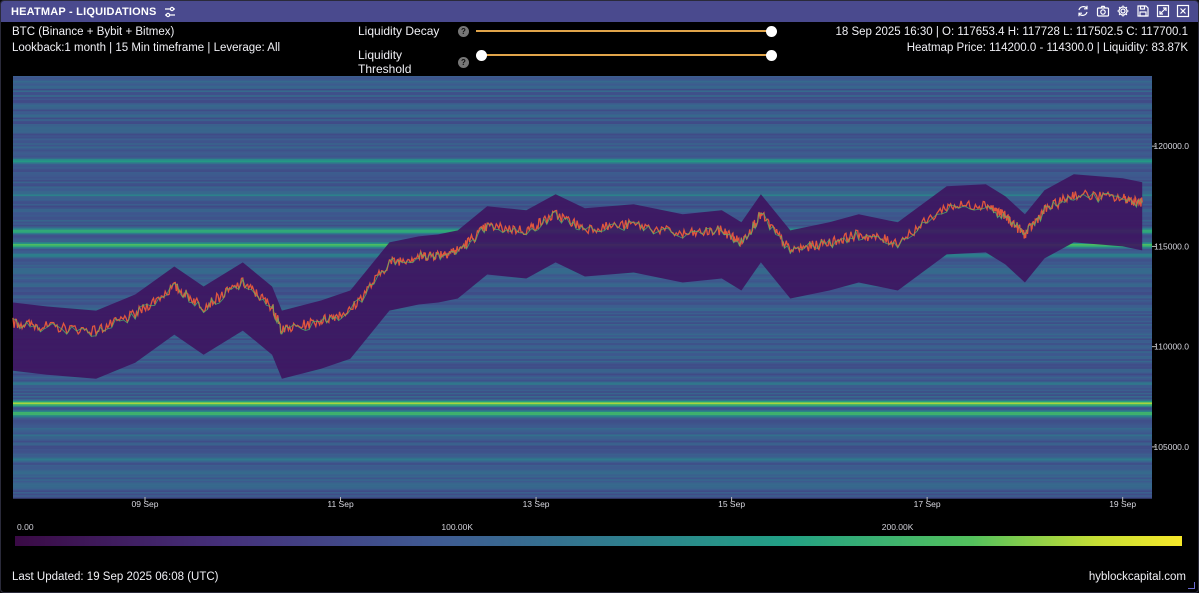  Describe the element at coordinates (771, 55) in the screenshot. I see `liquidity-threshold-max-knob` at that location.